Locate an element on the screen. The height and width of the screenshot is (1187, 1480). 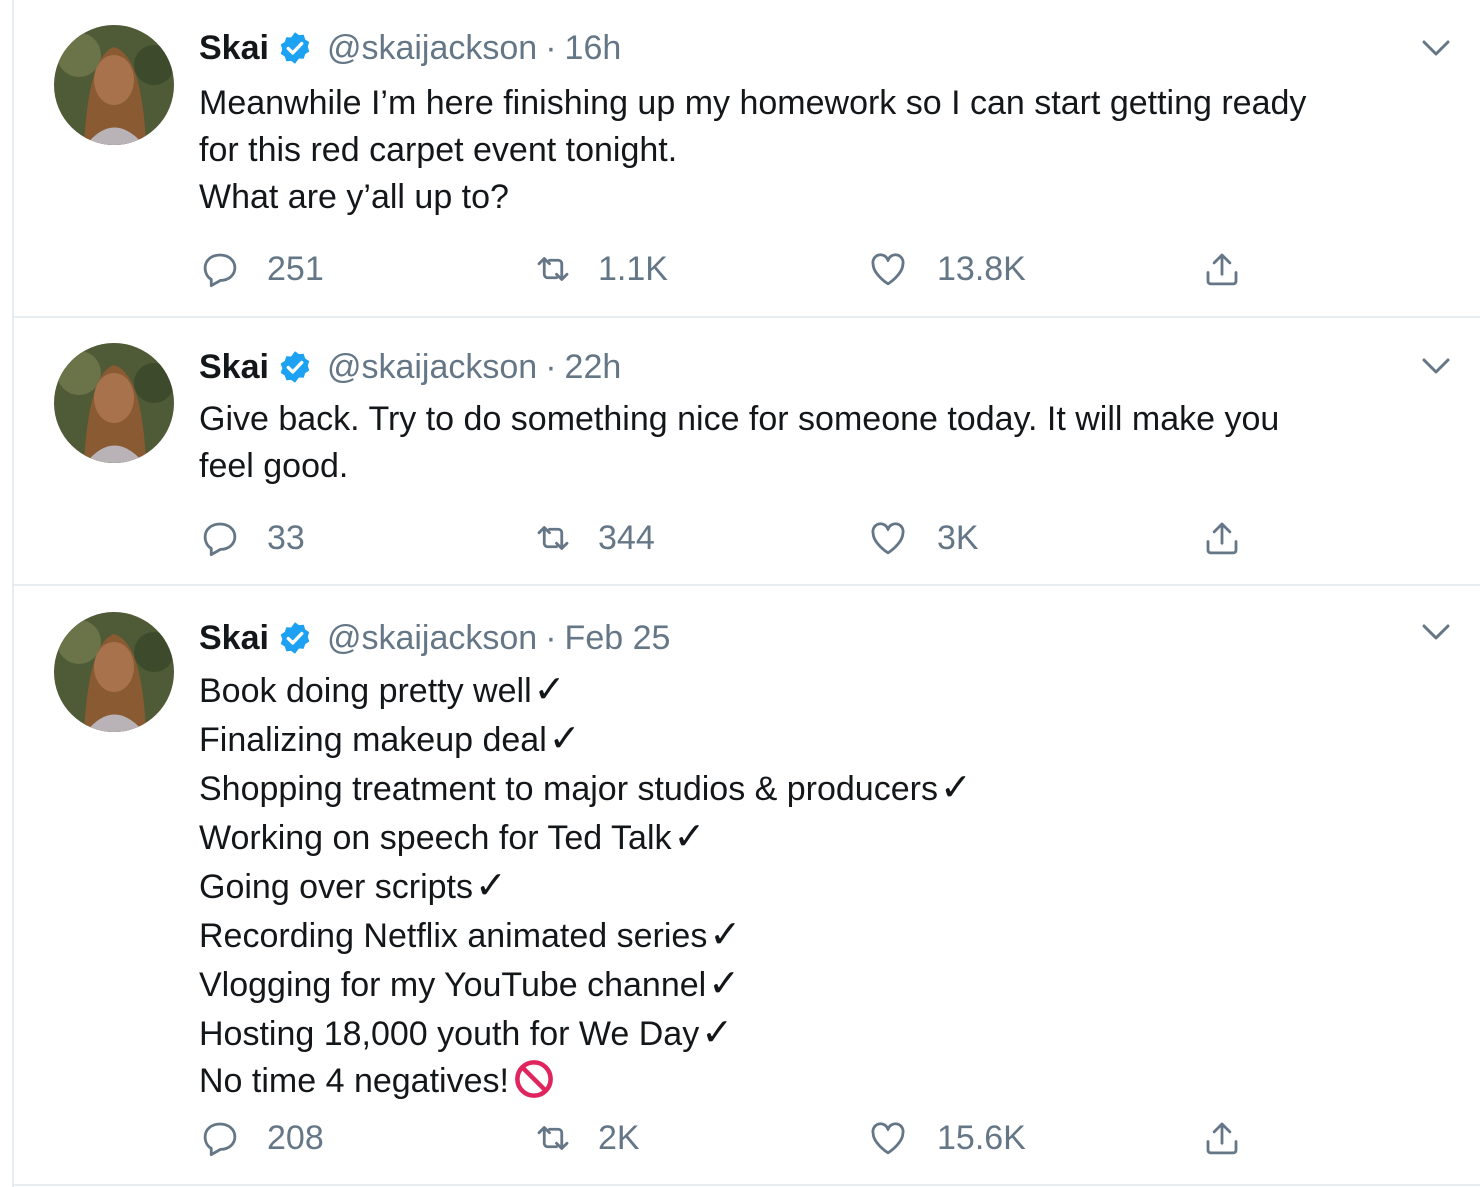
like-button: 15.6K is located at coordinates (946, 1138).